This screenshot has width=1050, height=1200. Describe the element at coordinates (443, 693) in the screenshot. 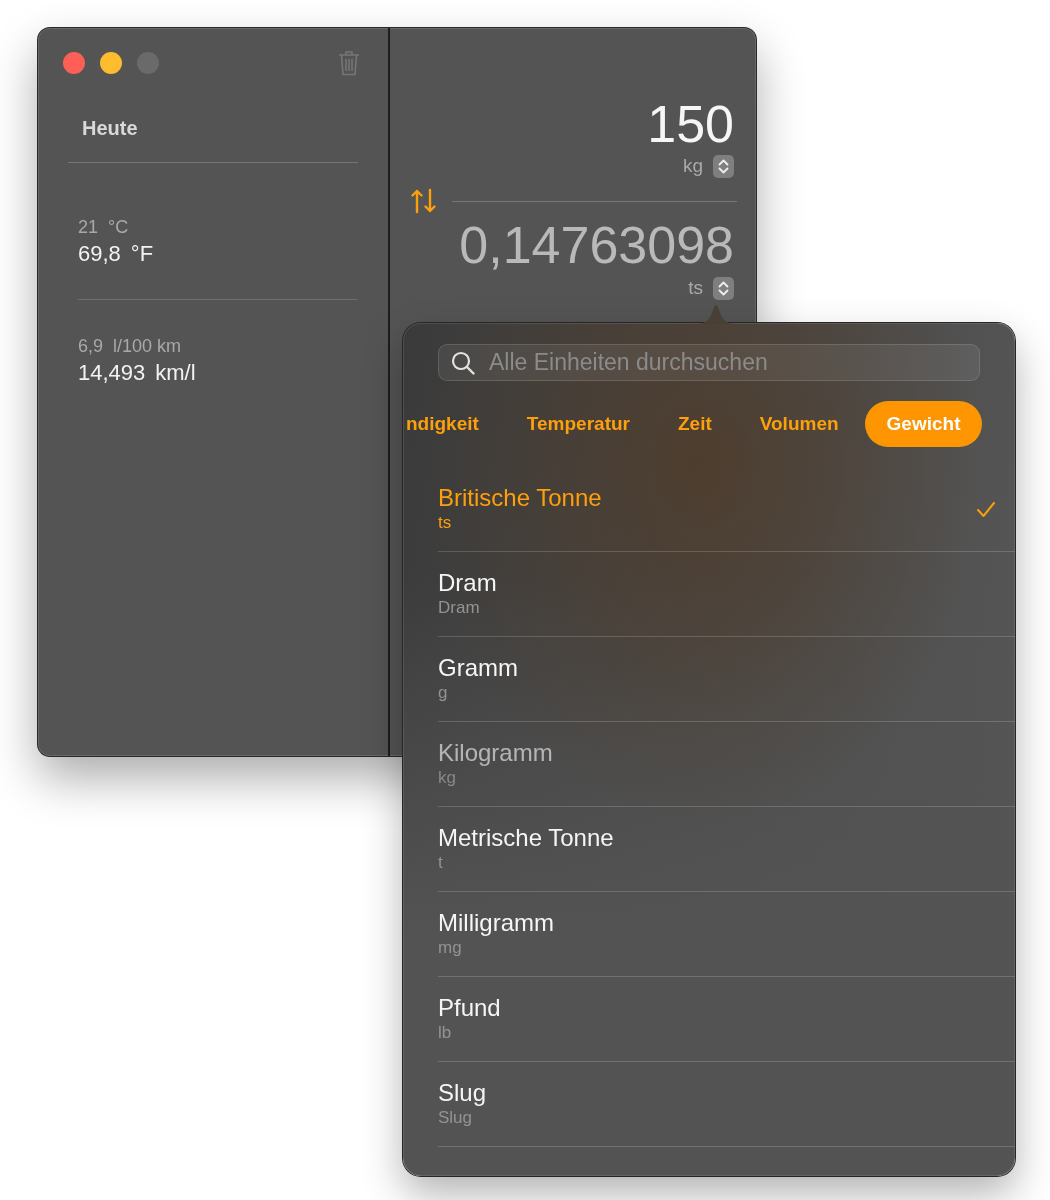

I see `unit-symbol: g` at that location.